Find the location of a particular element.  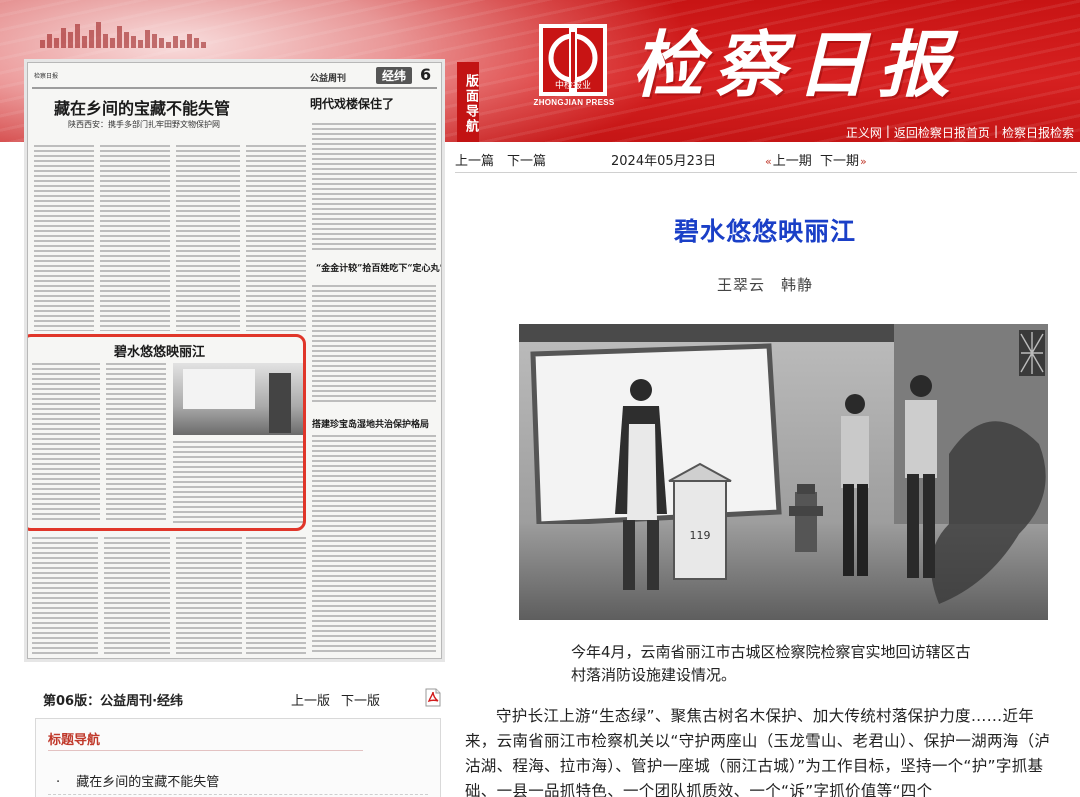

next-issue-link: 下一期 is located at coordinates (843, 159).